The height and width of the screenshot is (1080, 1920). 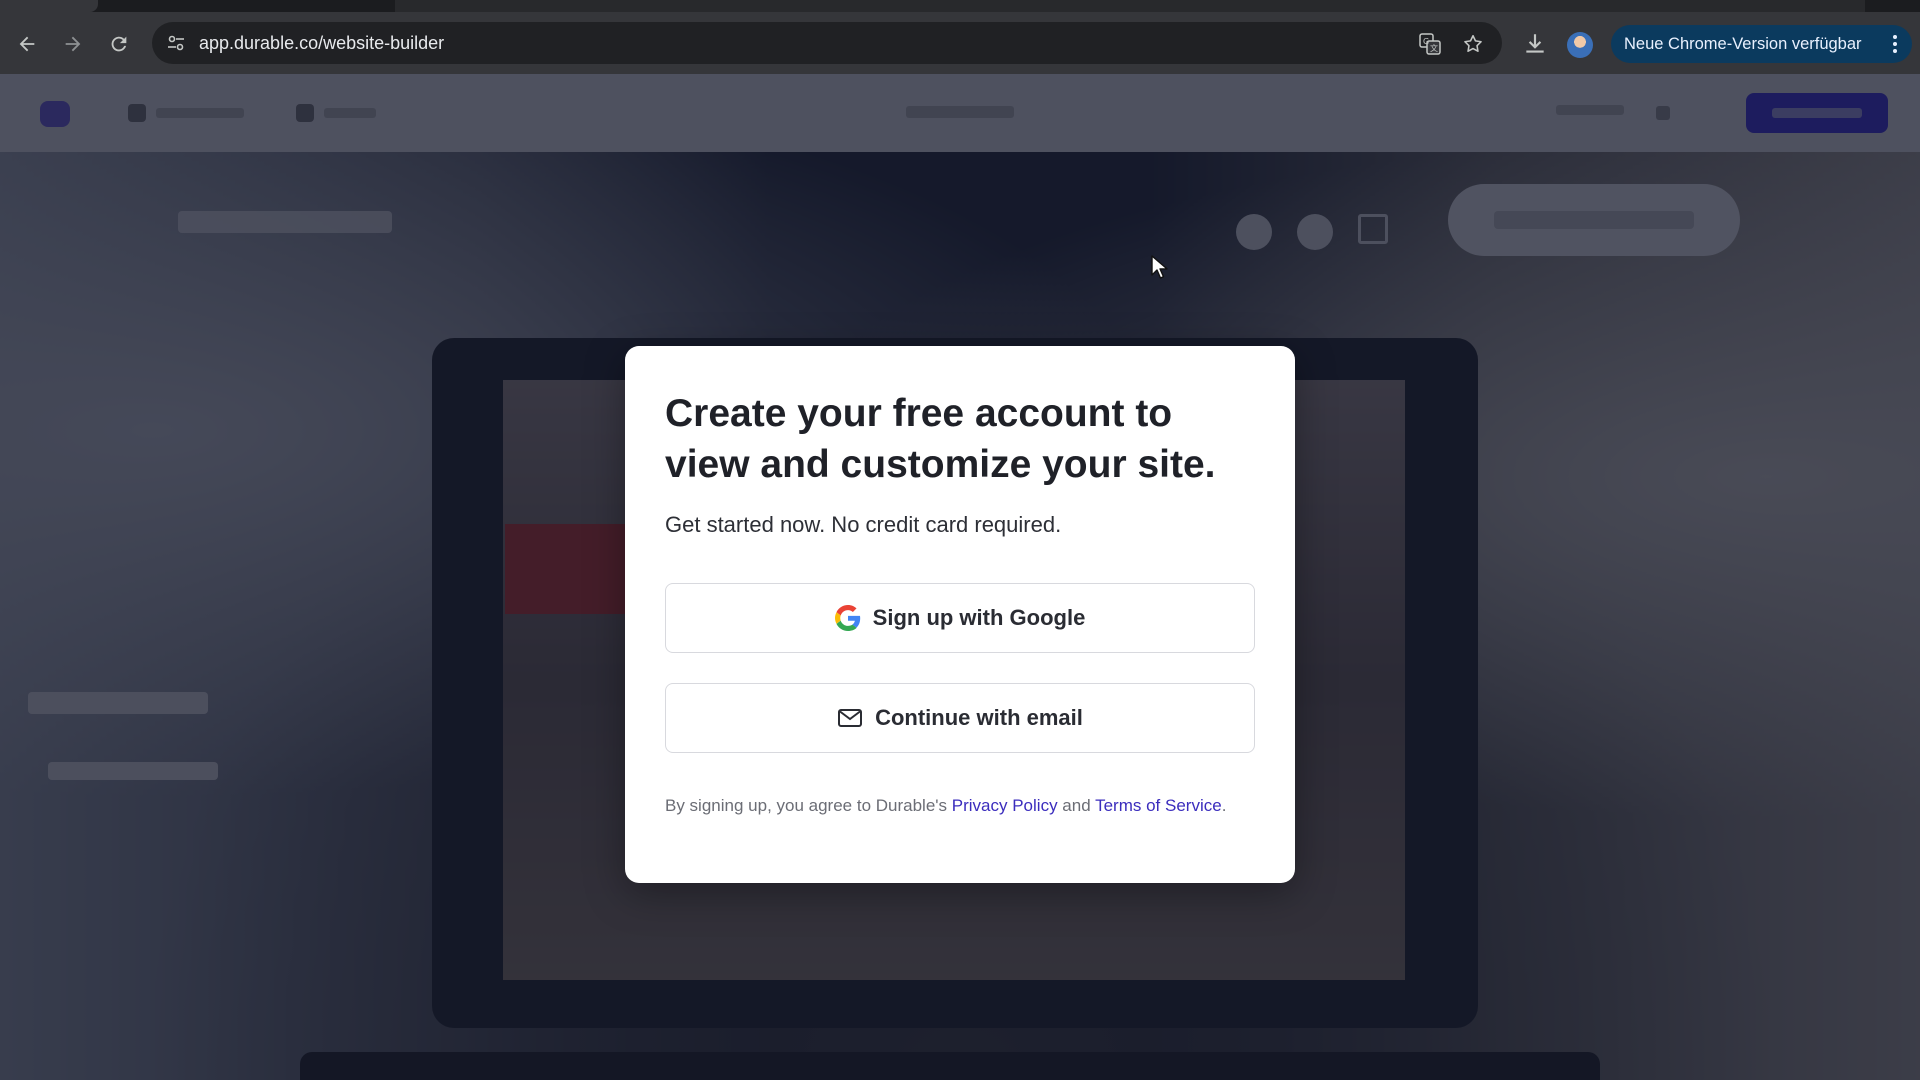 What do you see at coordinates (1580, 45) in the screenshot?
I see `profile-avatar` at bounding box center [1580, 45].